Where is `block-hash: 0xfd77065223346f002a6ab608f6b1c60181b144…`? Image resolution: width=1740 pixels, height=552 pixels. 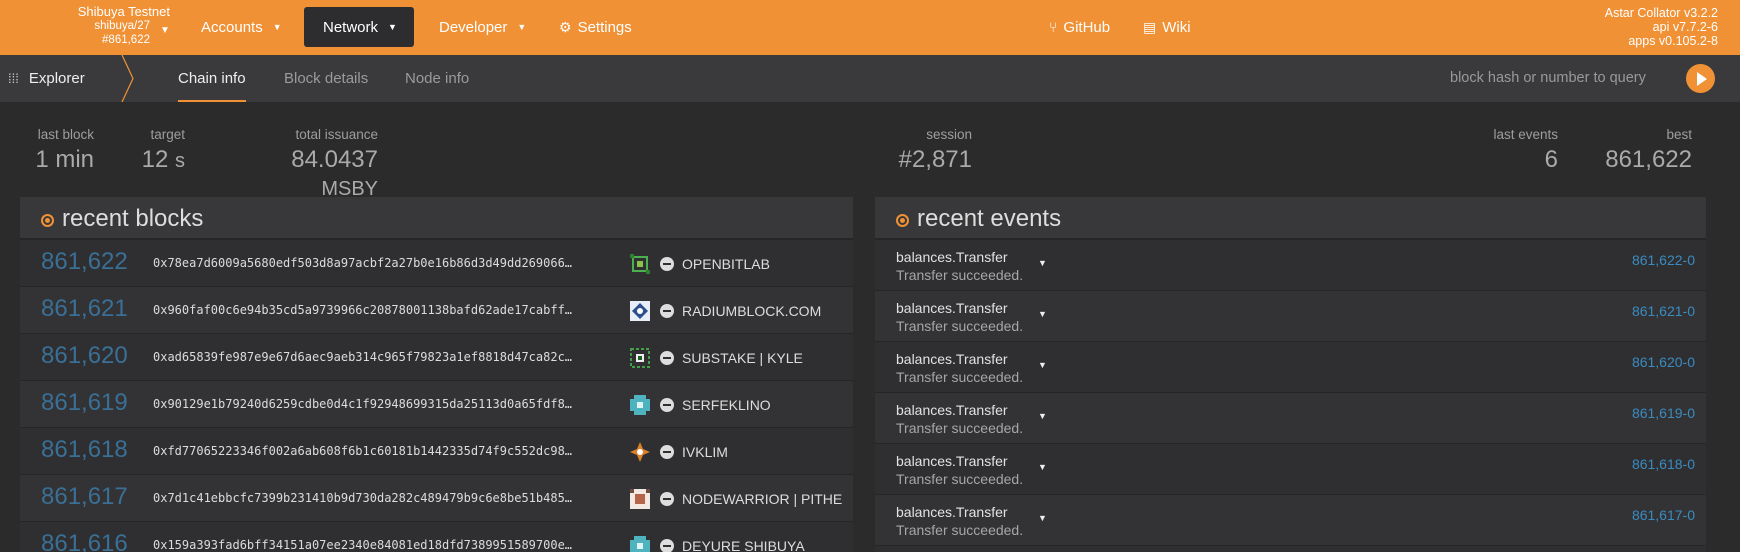 block-hash: 0xfd77065223346f002a6ab608f6b1c60181b144… is located at coordinates (363, 451).